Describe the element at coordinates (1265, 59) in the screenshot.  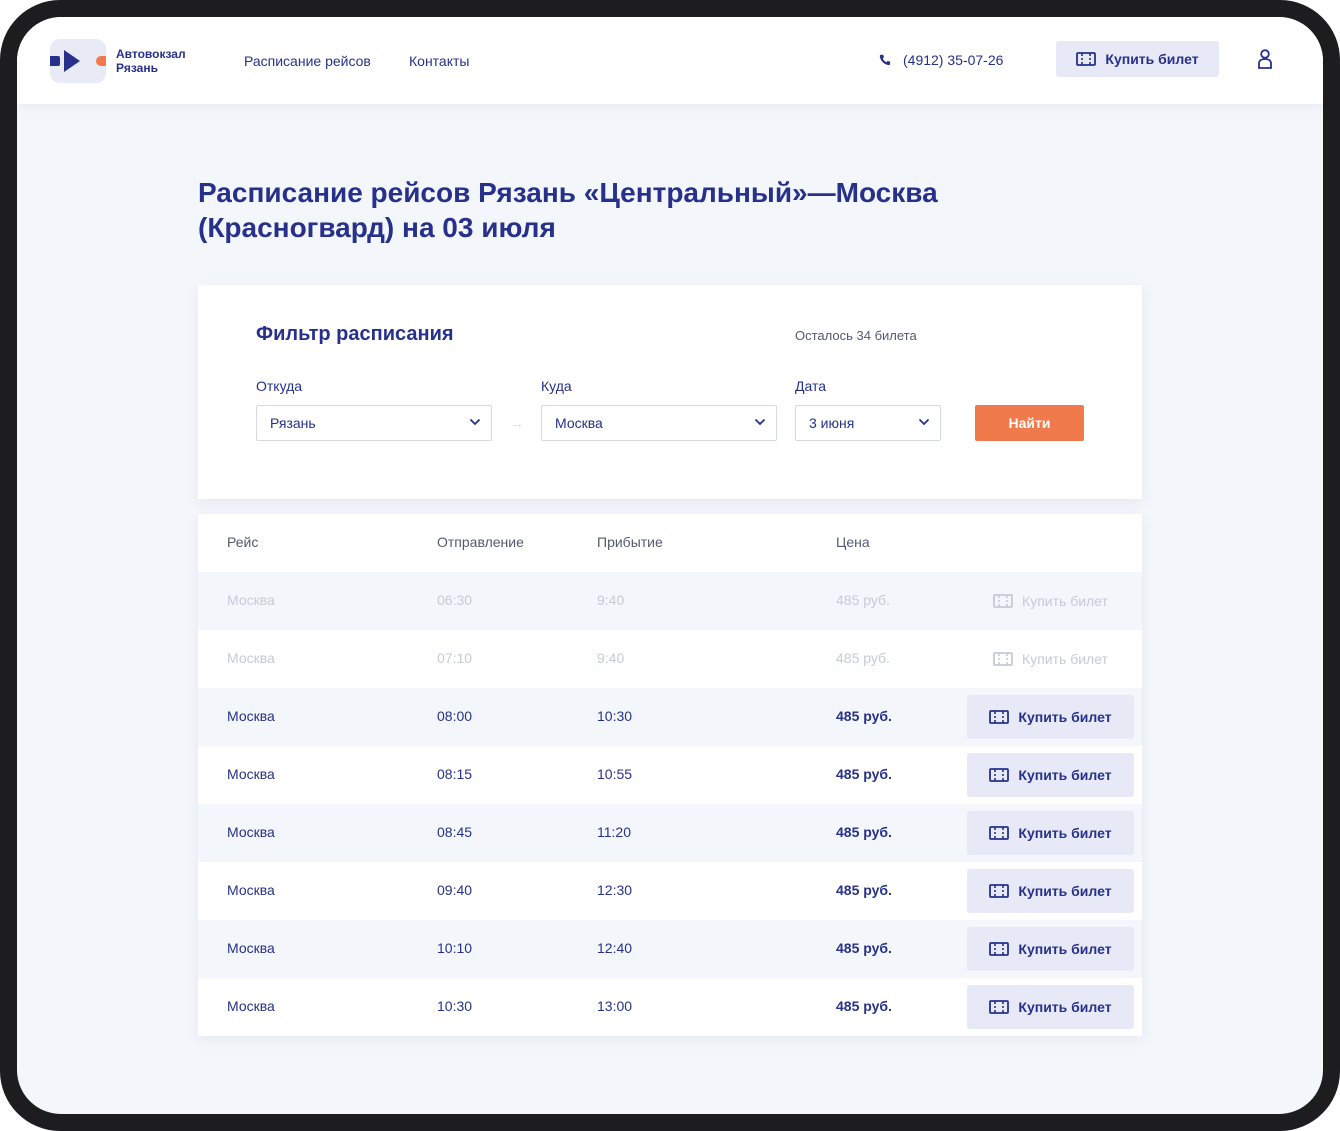
I see `user-icon` at that location.